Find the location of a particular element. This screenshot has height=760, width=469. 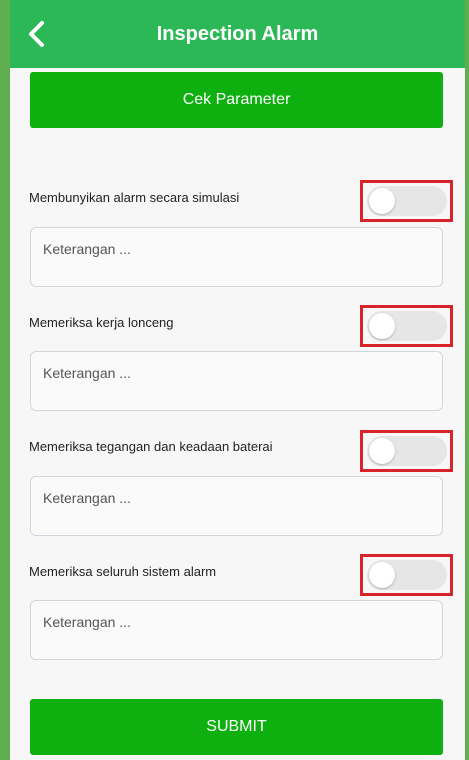

item-1-toggle-highlight is located at coordinates (406, 201).